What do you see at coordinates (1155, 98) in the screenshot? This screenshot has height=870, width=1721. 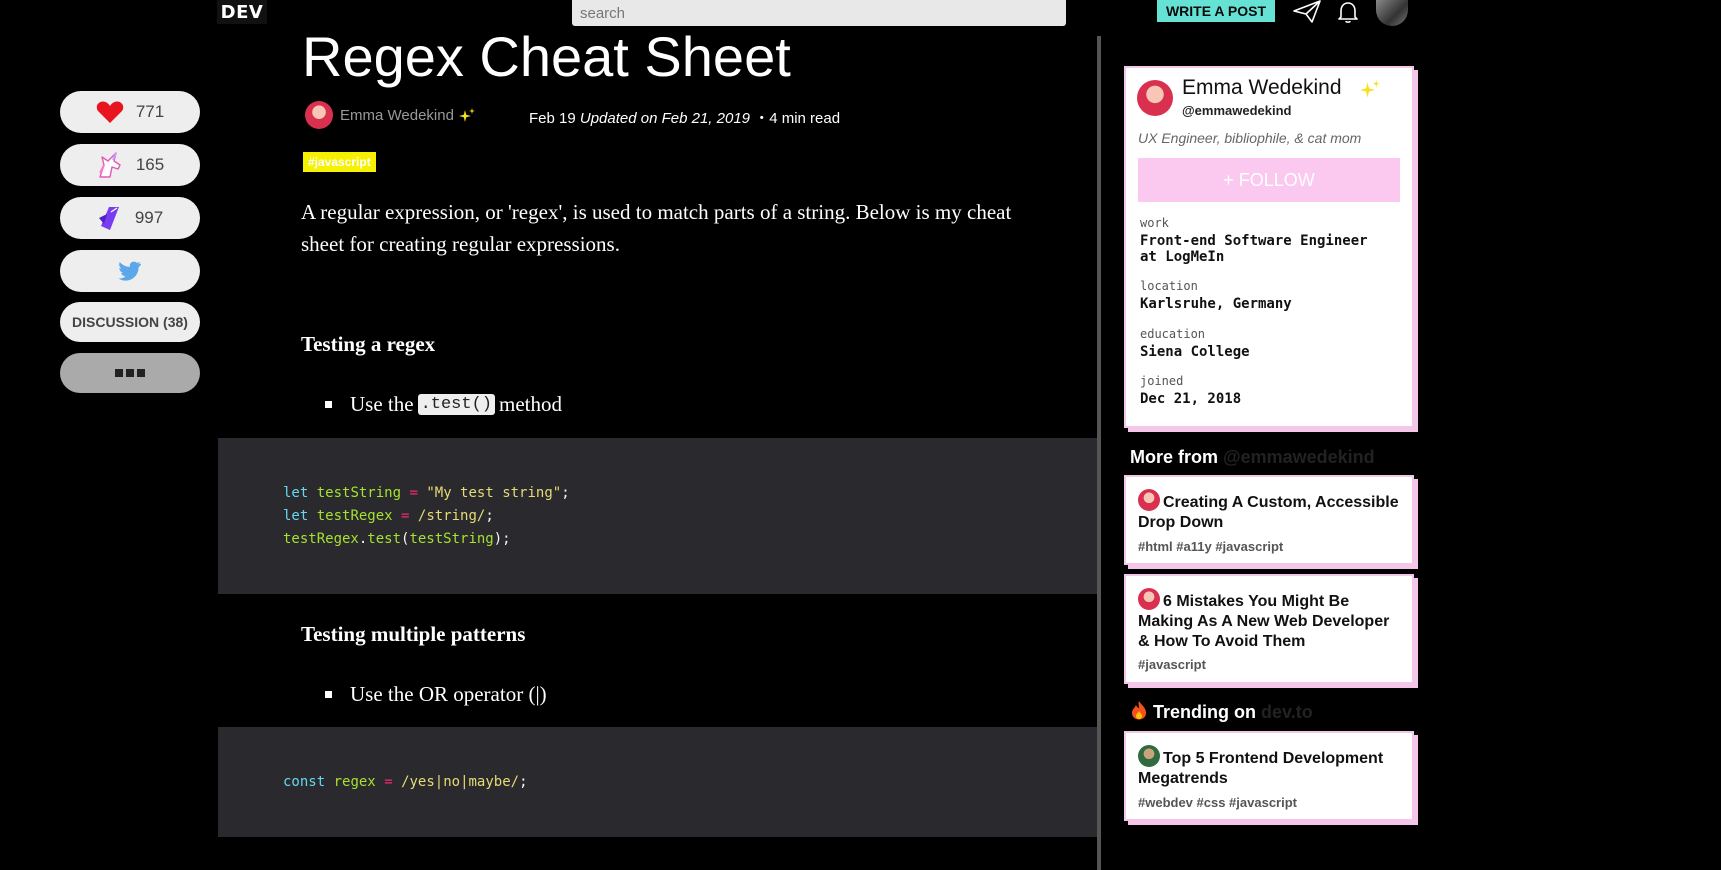 I see `profile-avatar` at bounding box center [1155, 98].